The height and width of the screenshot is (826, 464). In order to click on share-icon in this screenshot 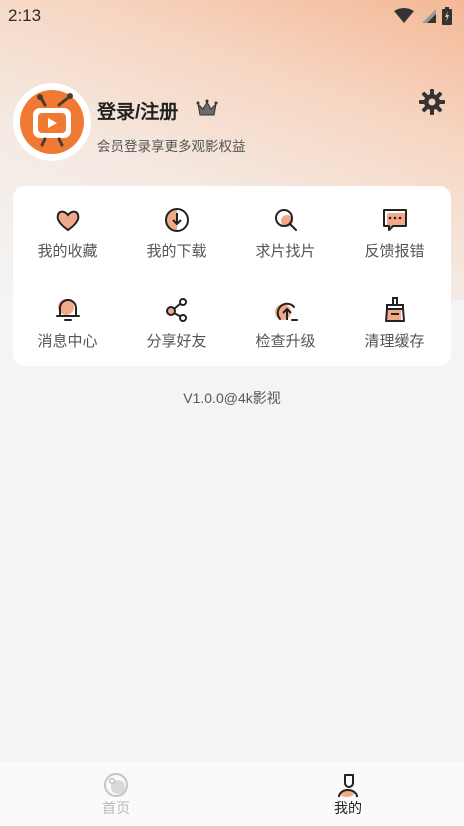, I will do `click(176, 310)`.